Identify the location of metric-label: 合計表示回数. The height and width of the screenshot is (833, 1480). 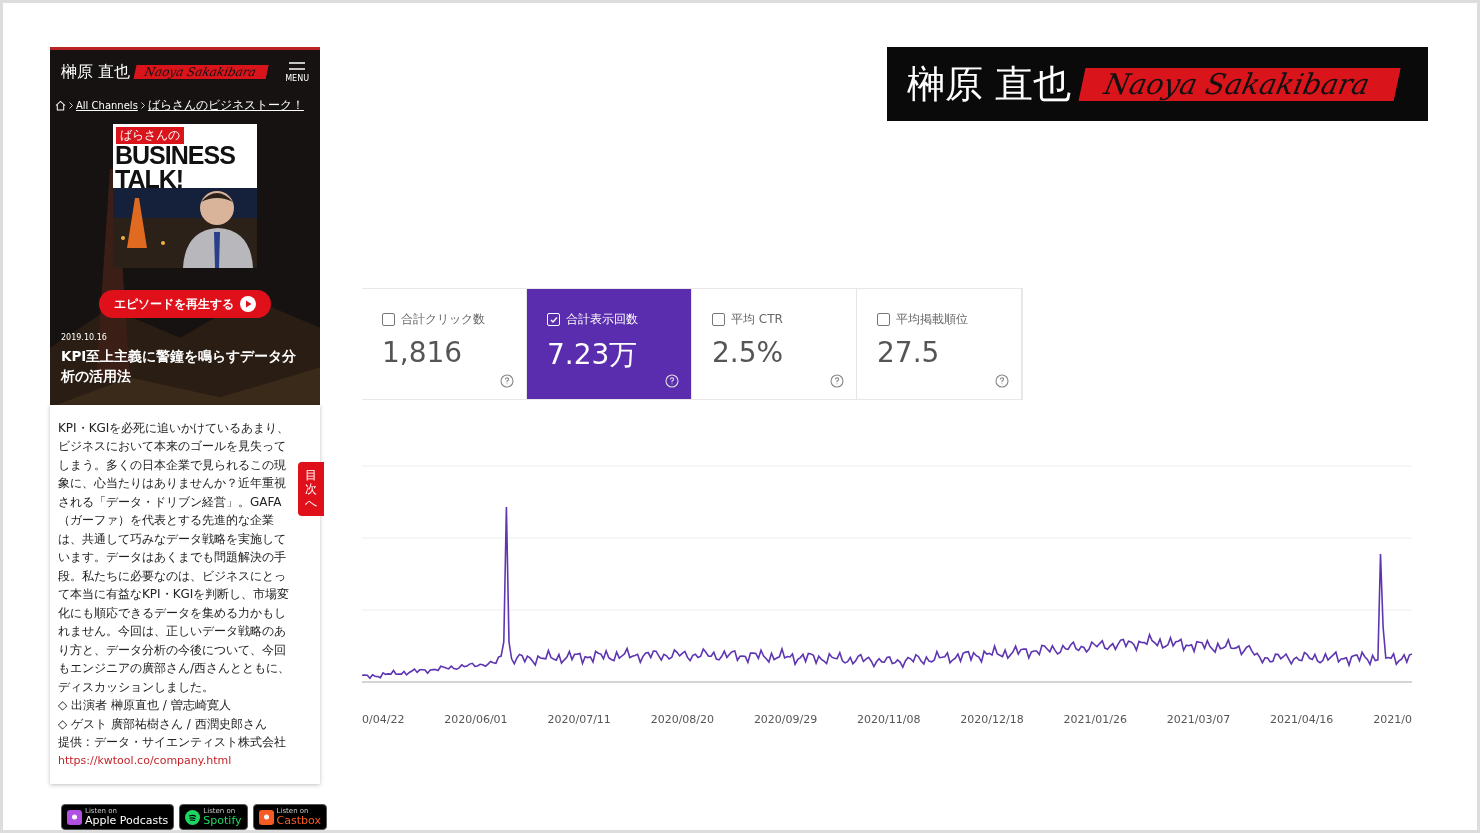
(602, 319).